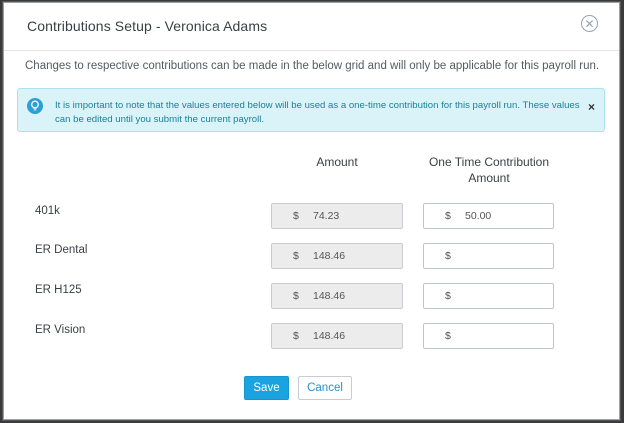 The width and height of the screenshot is (624, 423). I want to click on row-label-er-h125: ER H125, so click(58, 290).